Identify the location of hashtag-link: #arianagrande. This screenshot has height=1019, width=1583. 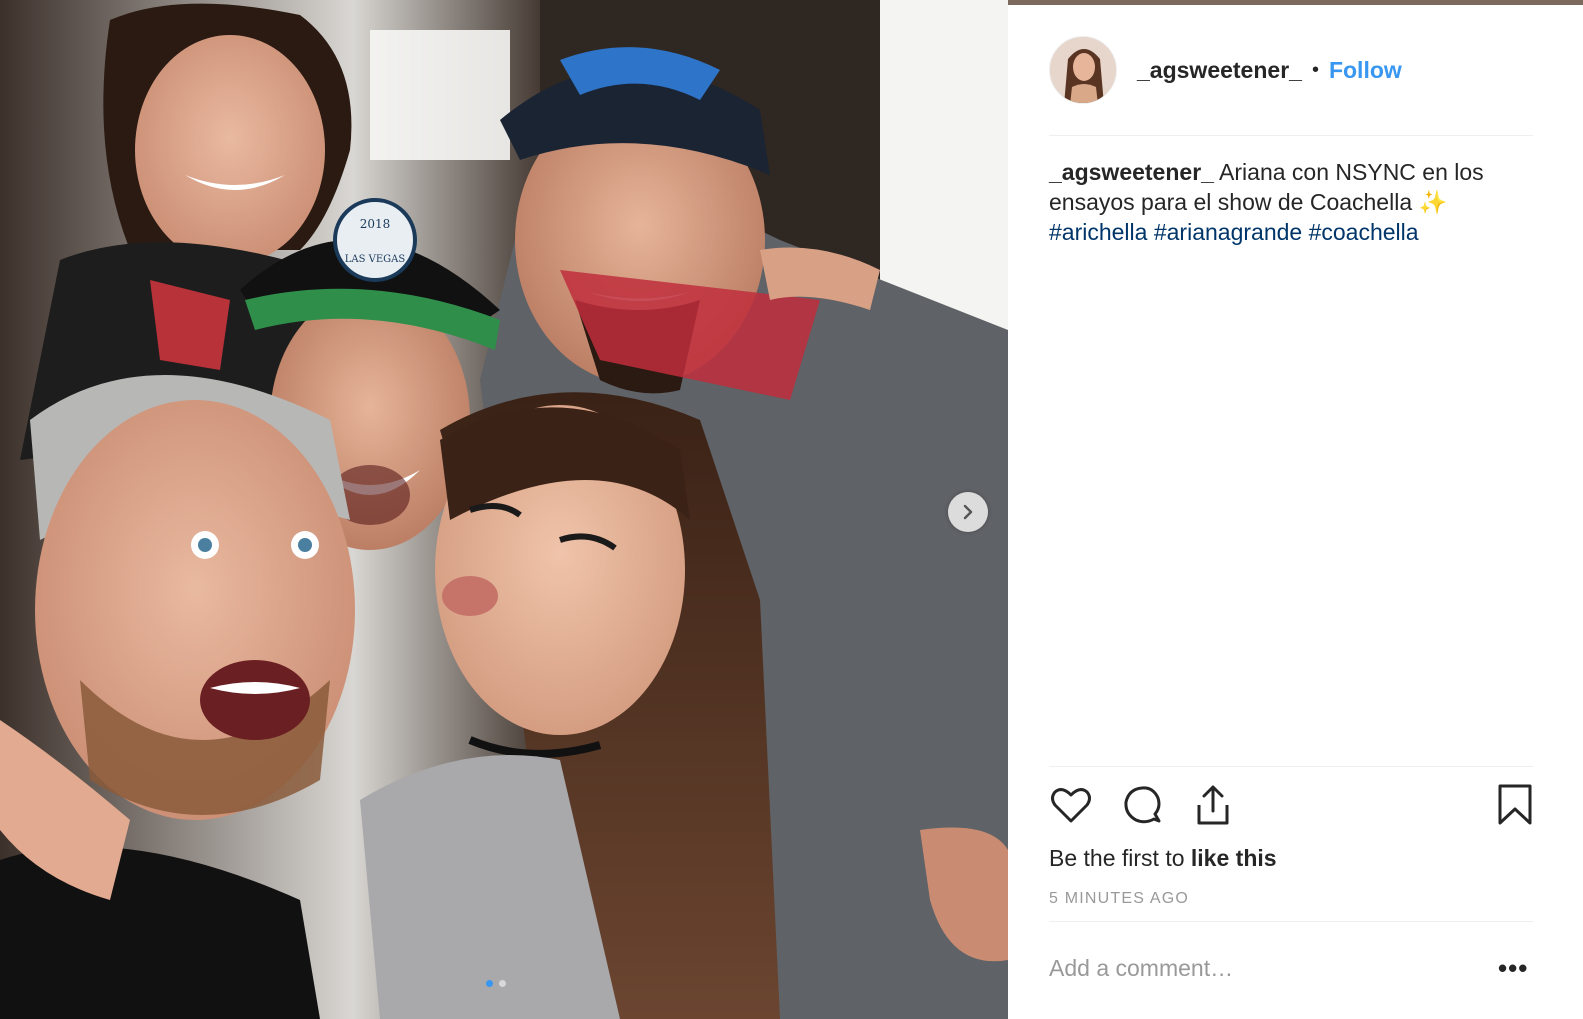
(1228, 232).